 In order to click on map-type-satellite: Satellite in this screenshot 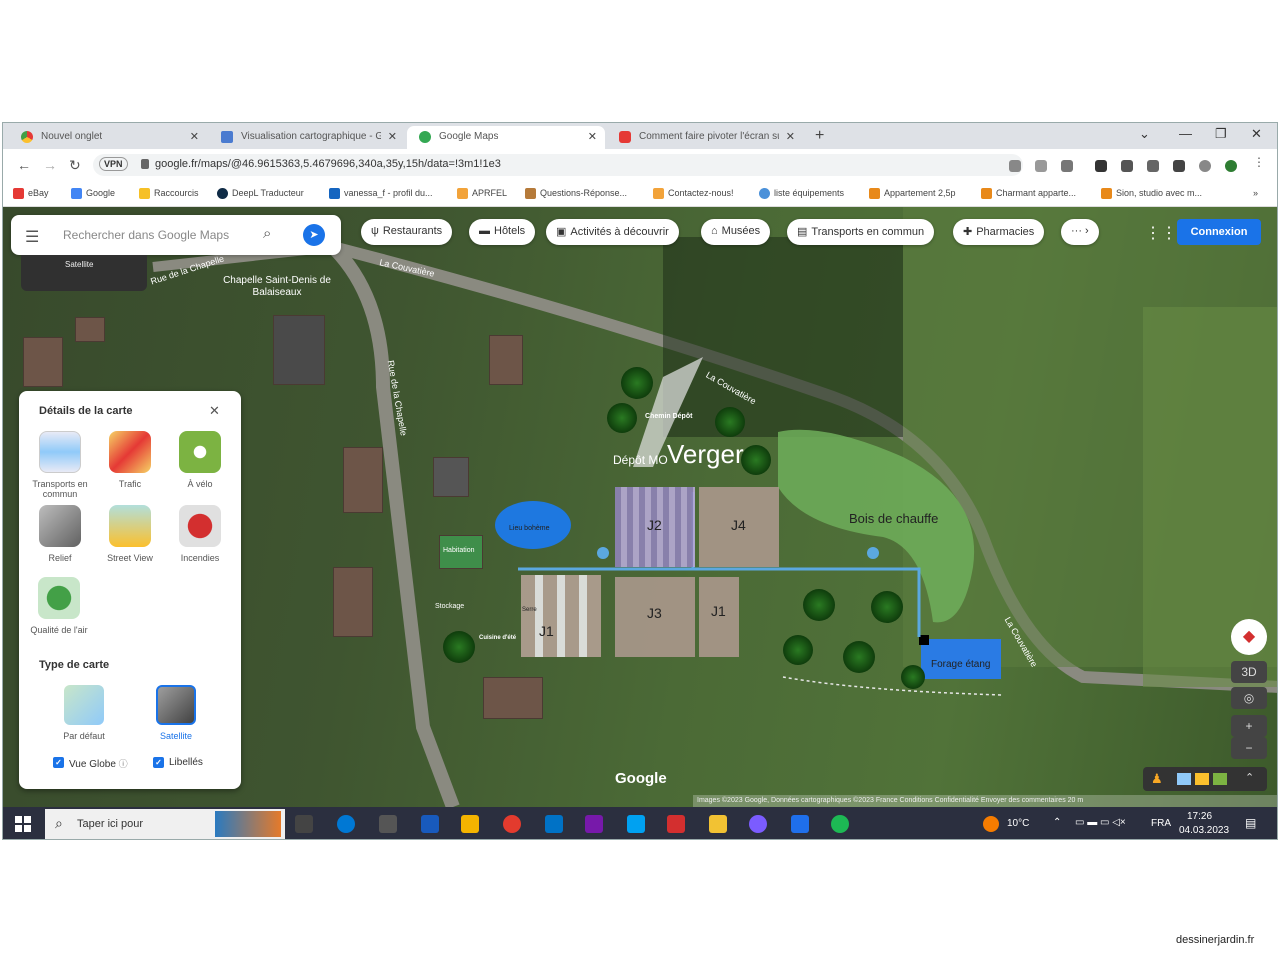, I will do `click(176, 713)`.